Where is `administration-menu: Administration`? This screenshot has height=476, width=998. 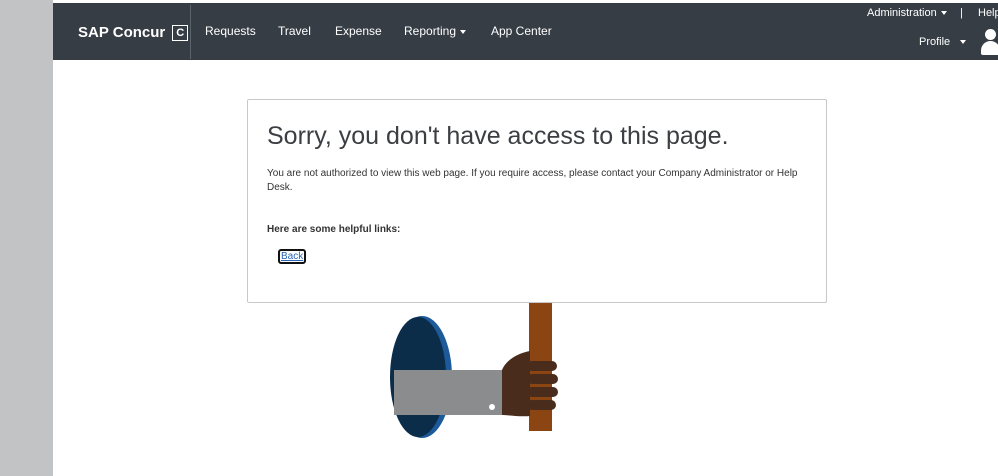
administration-menu: Administration is located at coordinates (907, 13).